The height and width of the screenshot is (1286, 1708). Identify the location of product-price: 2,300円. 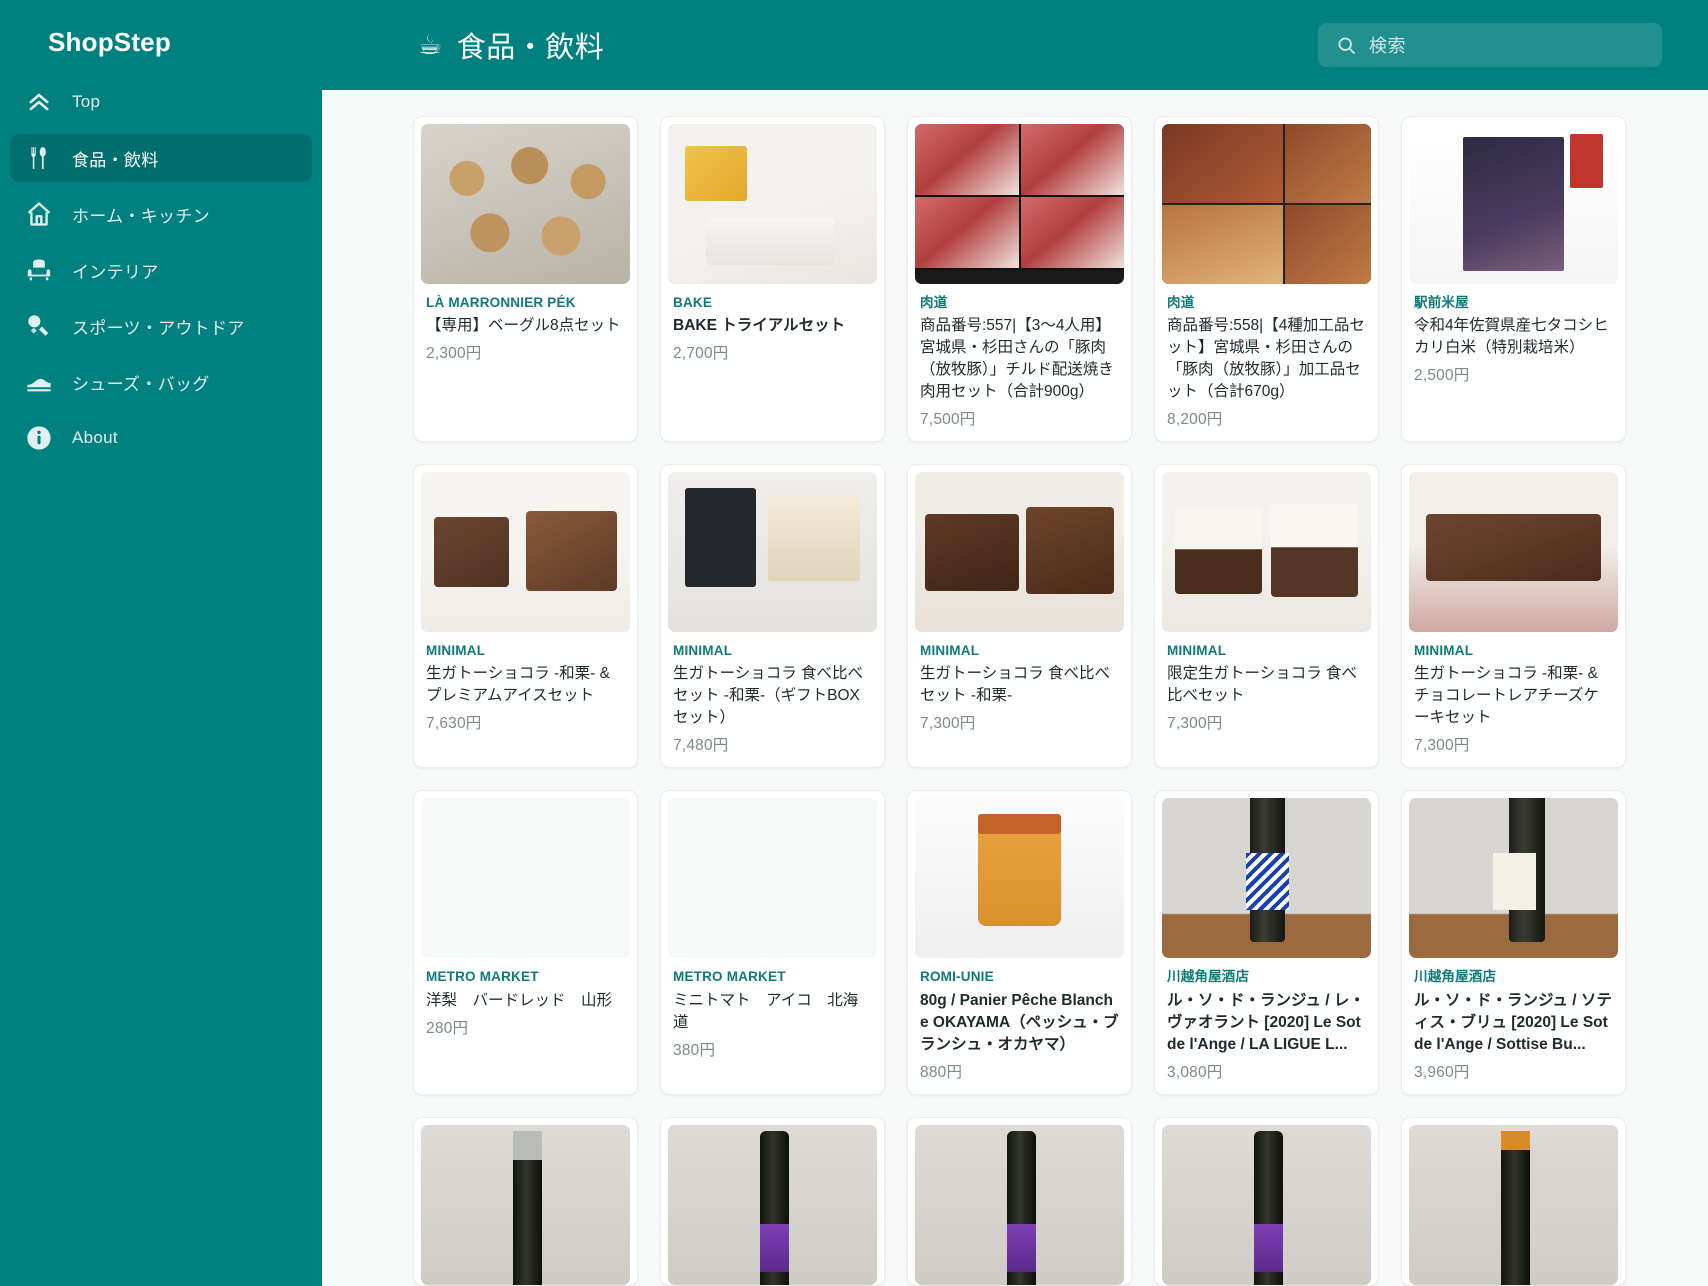
(454, 354).